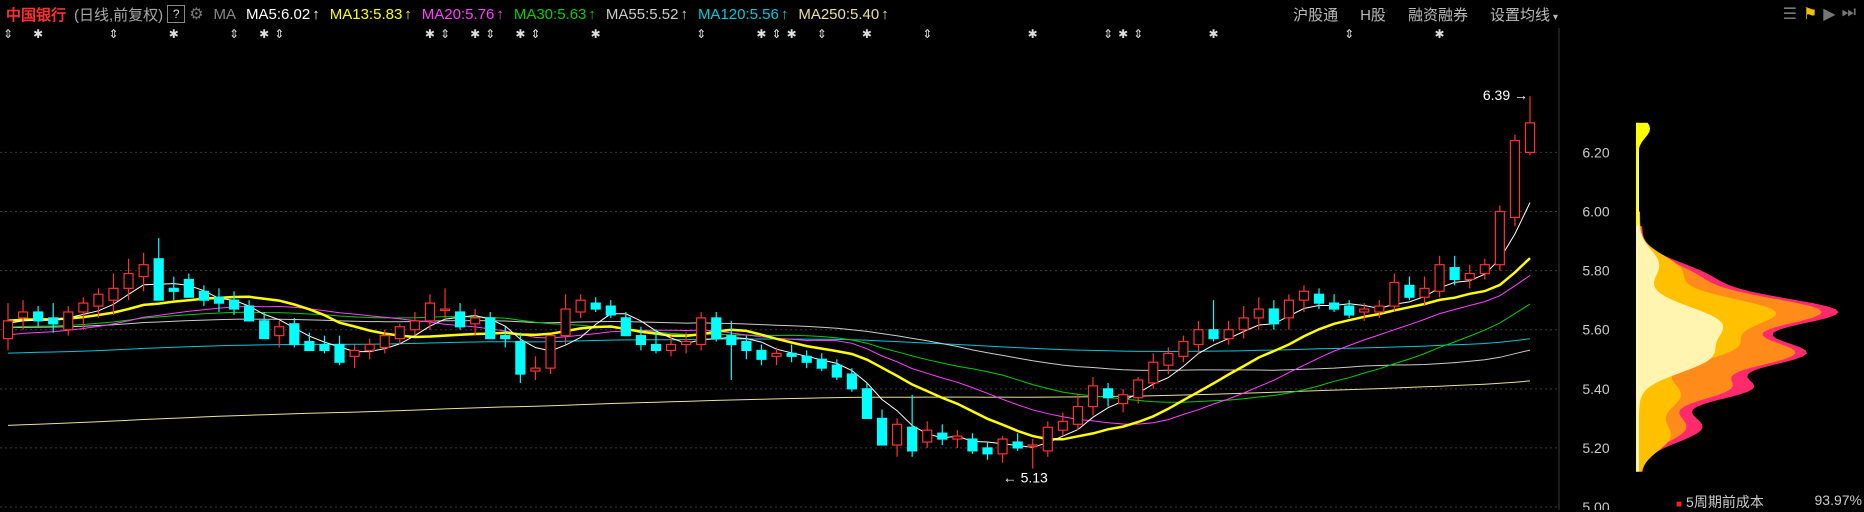 The image size is (1864, 512). Describe the element at coordinates (1315, 14) in the screenshot. I see `link-hk-connect: 沪股通` at that location.